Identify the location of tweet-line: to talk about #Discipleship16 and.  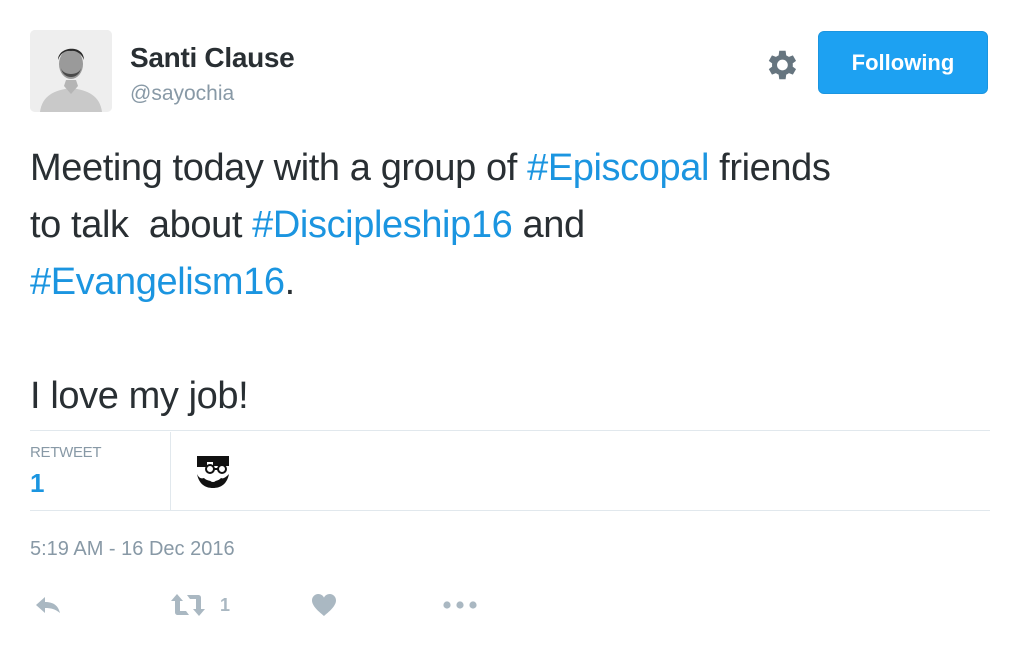
(517, 225).